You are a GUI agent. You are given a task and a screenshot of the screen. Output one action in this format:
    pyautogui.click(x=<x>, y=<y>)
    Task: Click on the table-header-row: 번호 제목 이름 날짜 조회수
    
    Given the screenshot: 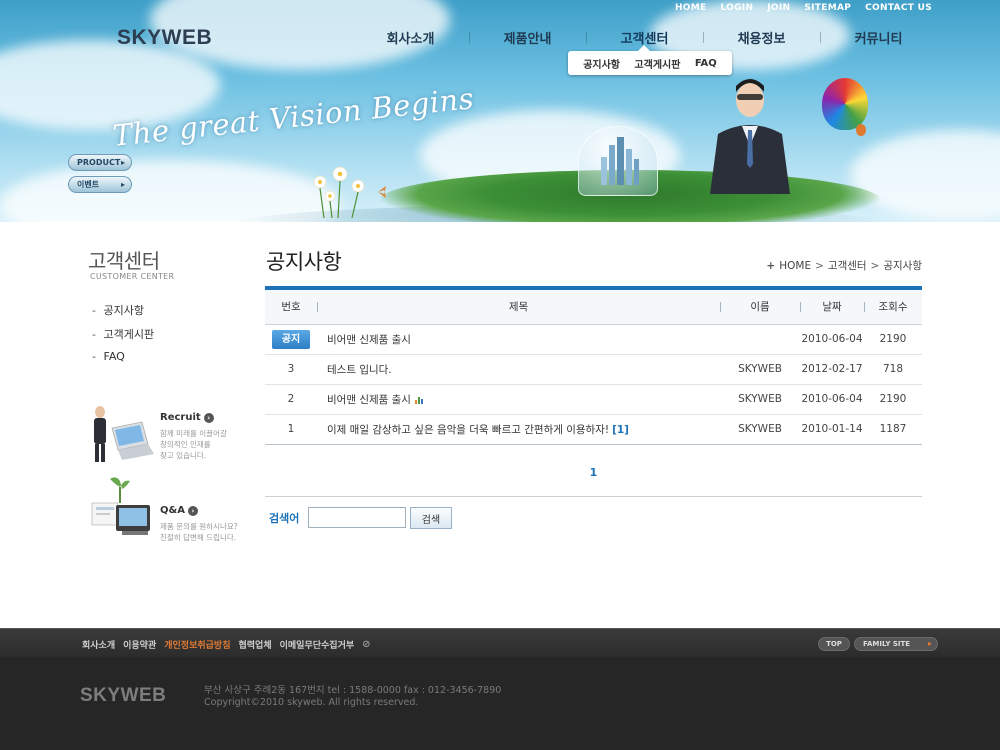 What is the action you would take?
    pyautogui.click(x=593, y=307)
    